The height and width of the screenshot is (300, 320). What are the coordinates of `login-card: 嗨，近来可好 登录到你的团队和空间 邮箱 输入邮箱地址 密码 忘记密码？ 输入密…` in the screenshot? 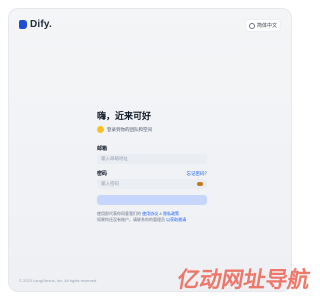 It's located at (153, 166).